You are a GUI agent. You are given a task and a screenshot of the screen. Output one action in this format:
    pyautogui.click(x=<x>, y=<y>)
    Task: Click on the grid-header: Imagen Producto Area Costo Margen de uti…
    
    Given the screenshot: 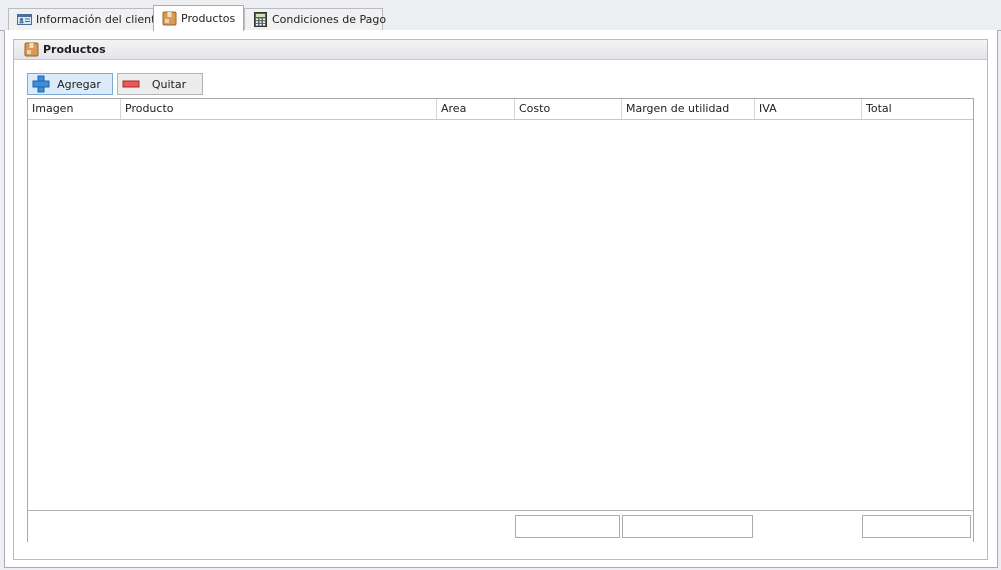 What is the action you would take?
    pyautogui.click(x=500, y=109)
    